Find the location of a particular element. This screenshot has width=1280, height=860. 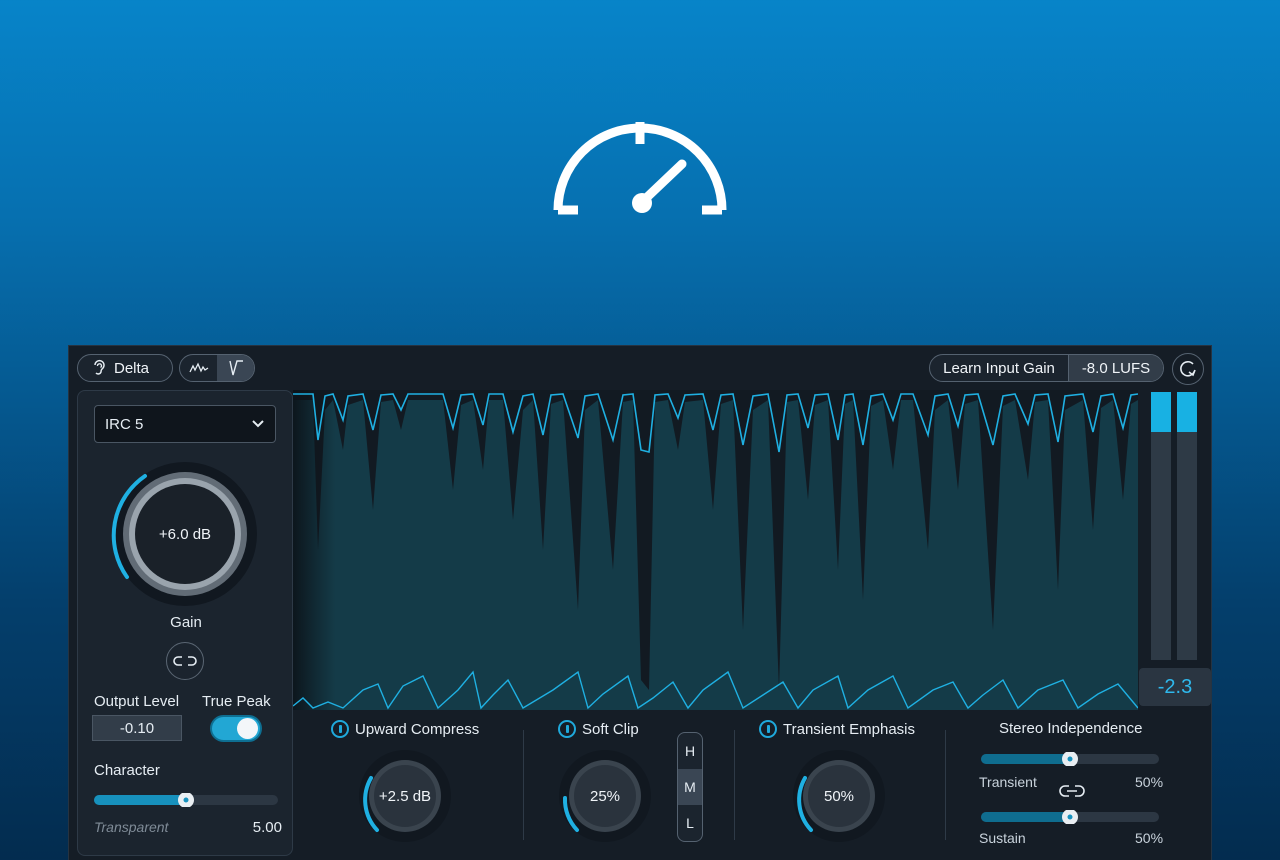

gain-link-button is located at coordinates (185, 661).